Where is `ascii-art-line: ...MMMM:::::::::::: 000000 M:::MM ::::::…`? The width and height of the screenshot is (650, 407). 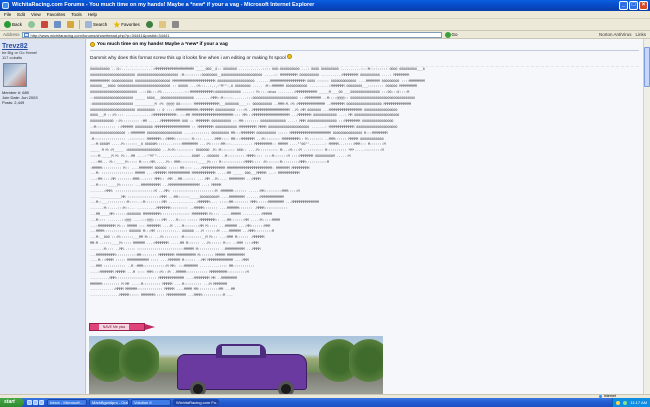 ascii-art-line: ...MMMM:::::::::::: 000000 M:::MM ::::::… is located at coordinates (182, 231).